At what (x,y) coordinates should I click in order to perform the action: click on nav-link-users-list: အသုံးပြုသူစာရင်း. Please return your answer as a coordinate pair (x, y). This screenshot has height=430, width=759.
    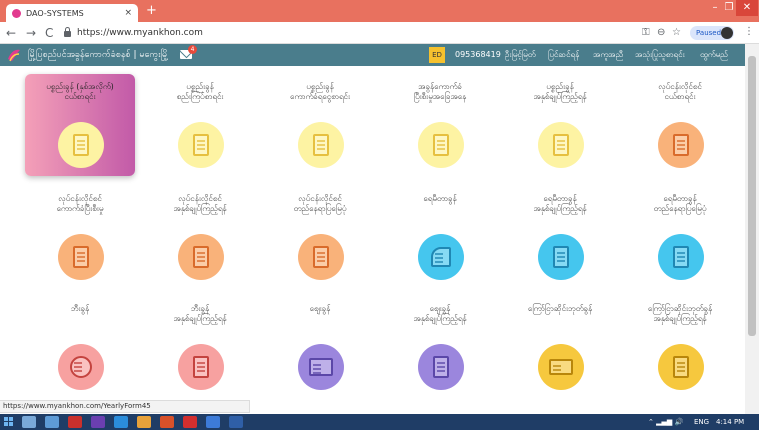
    Looking at the image, I should click on (660, 55).